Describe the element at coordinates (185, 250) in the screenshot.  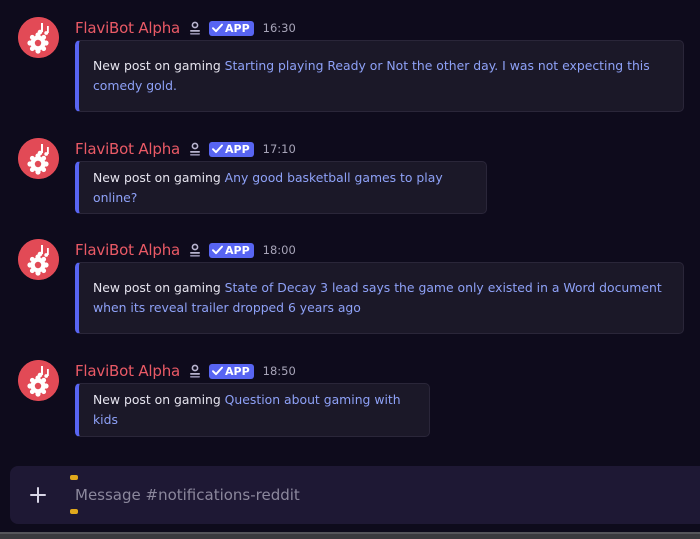
I see `message-header: FlaviBot Alpha APP 18:00` at that location.